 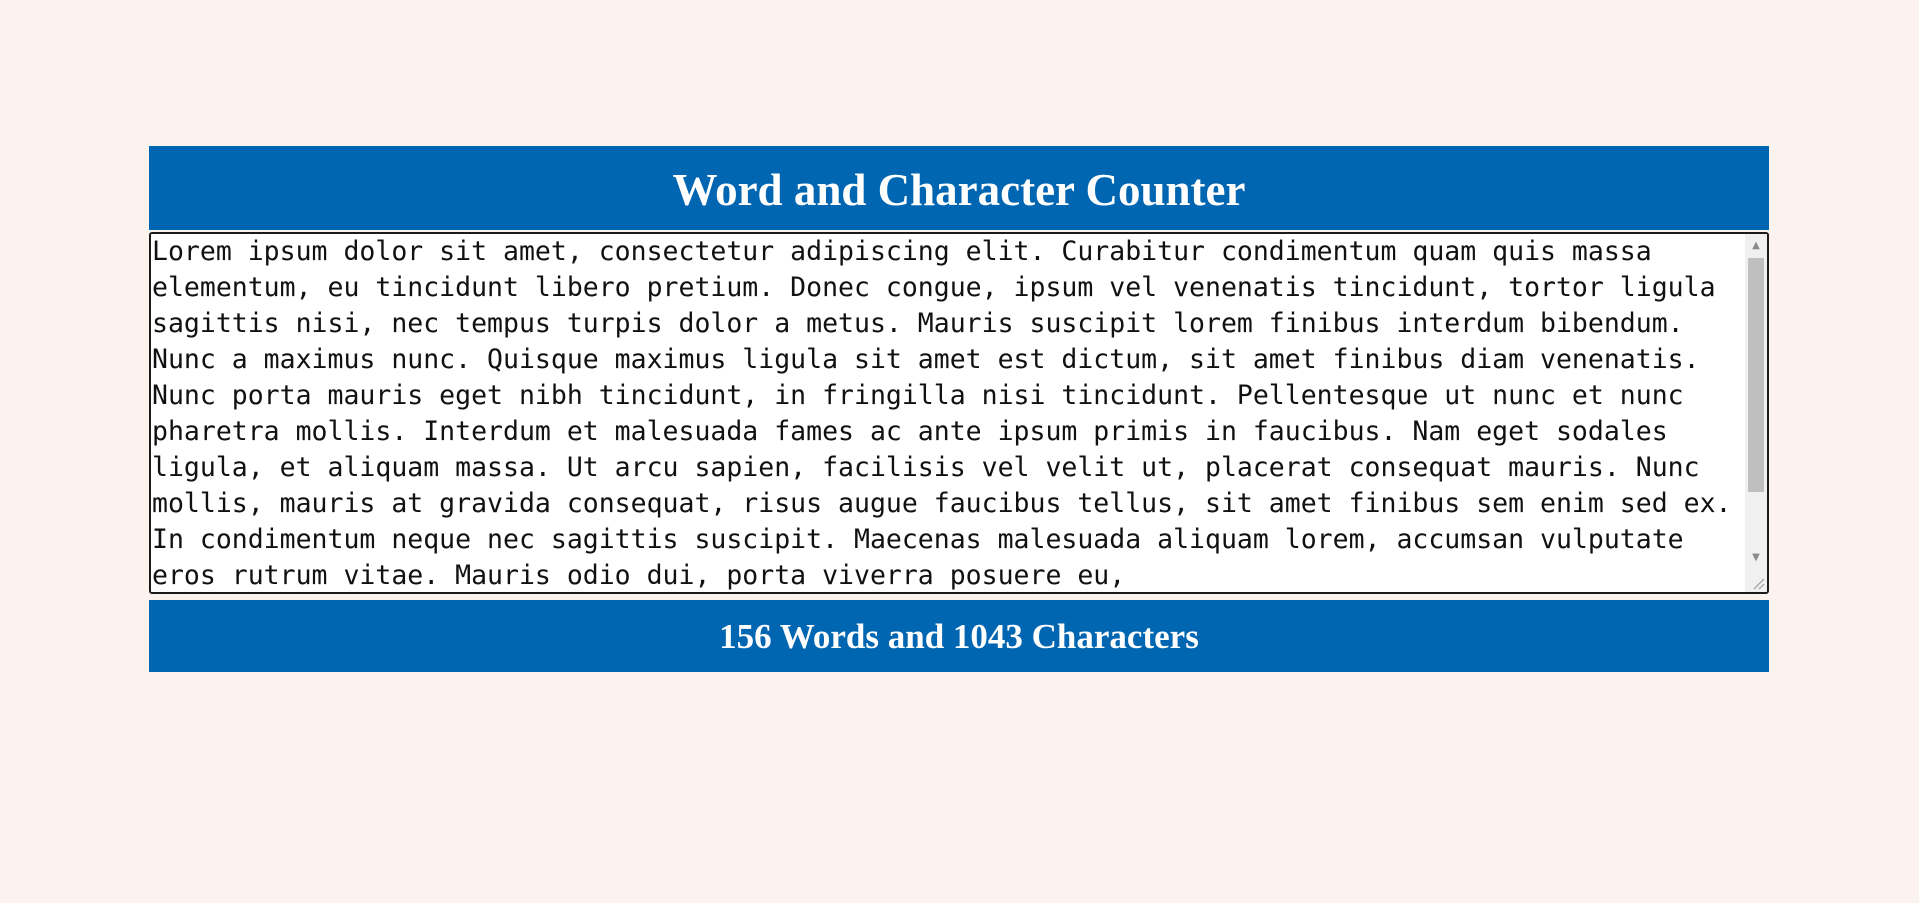 I want to click on vertical-scrollbar: ▲ ▼, so click(x=1756, y=413).